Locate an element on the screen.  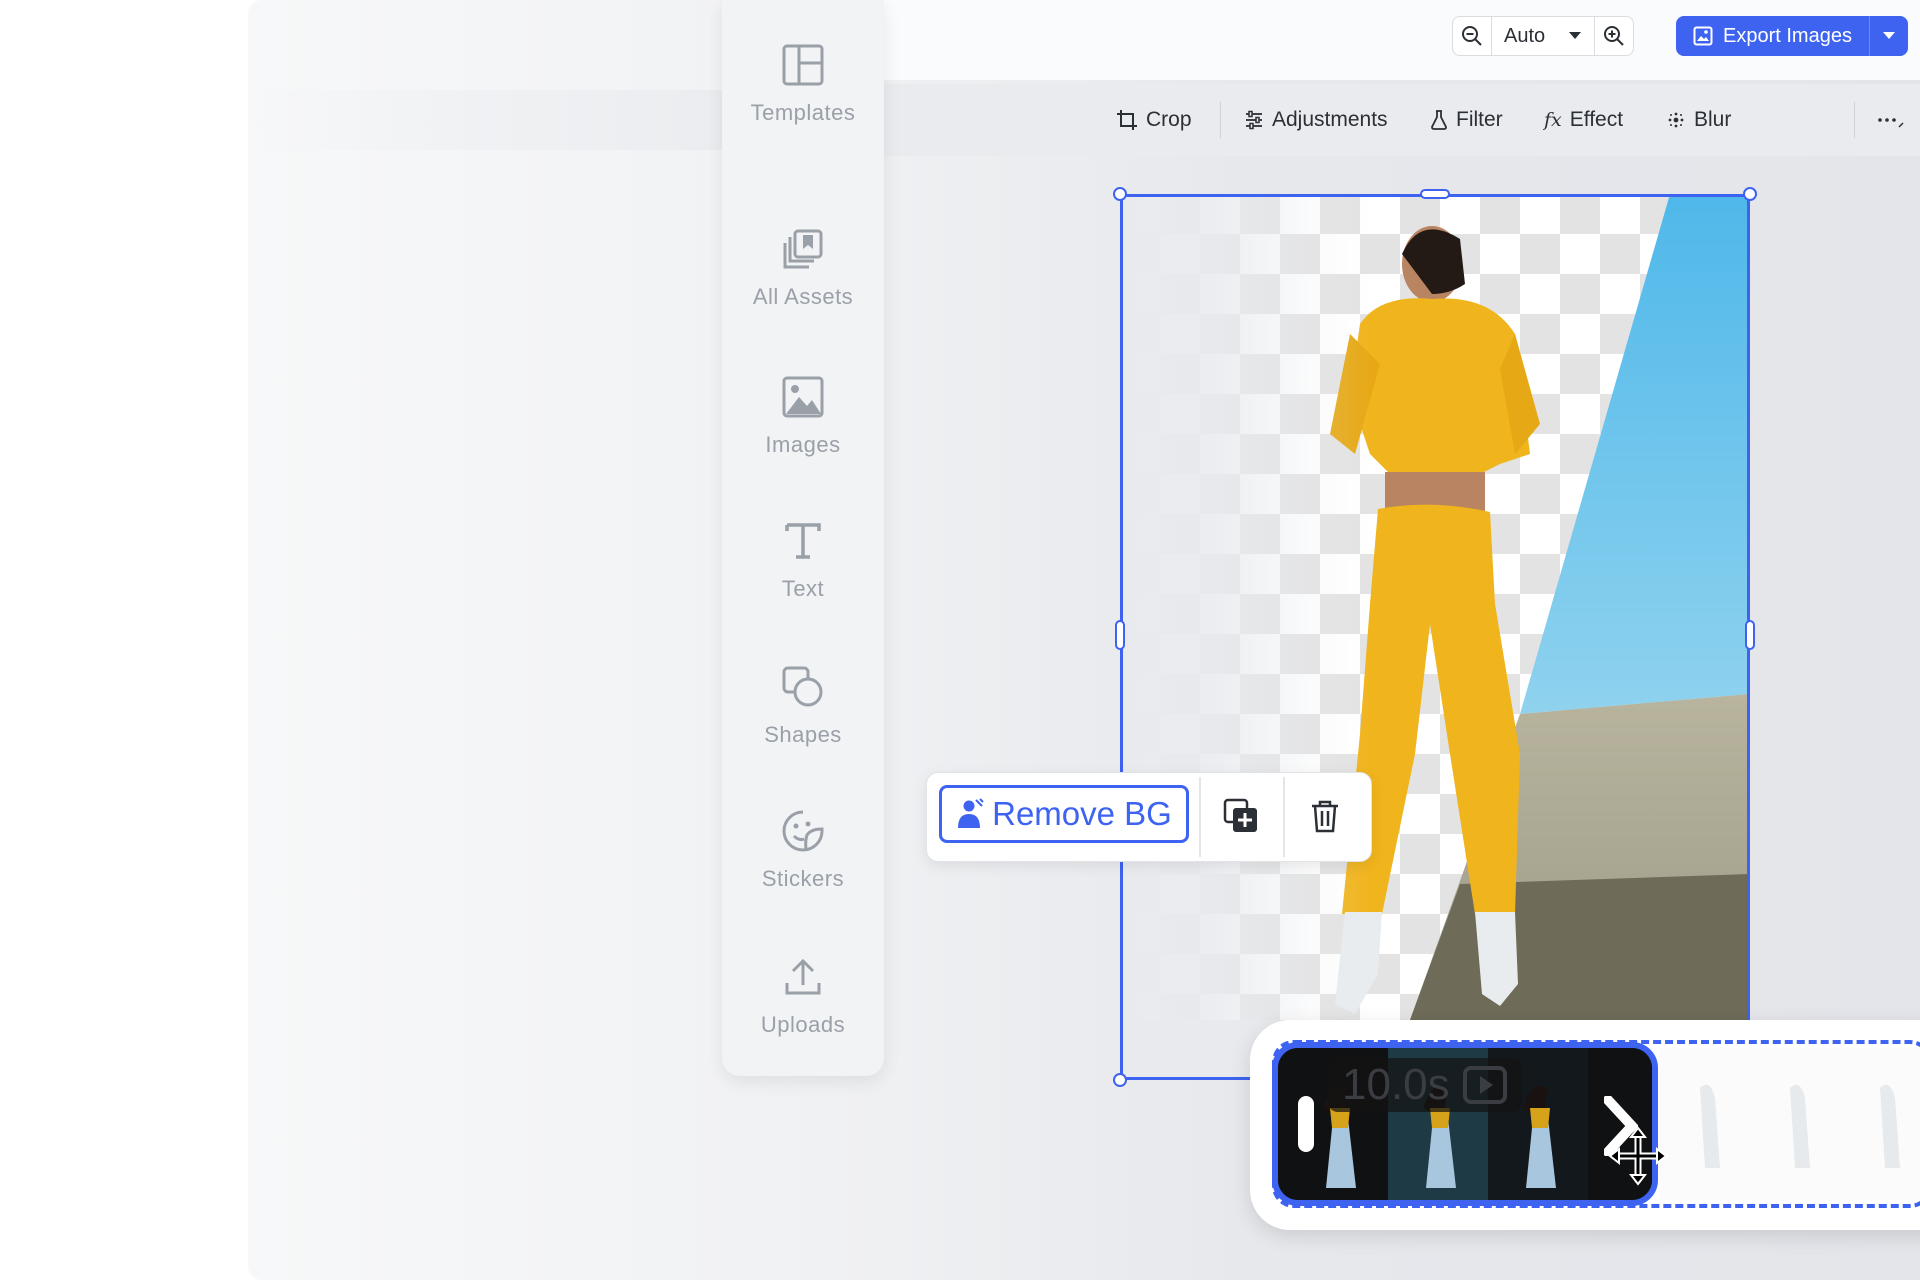
effect-button: fx Effect is located at coordinates (1583, 120).